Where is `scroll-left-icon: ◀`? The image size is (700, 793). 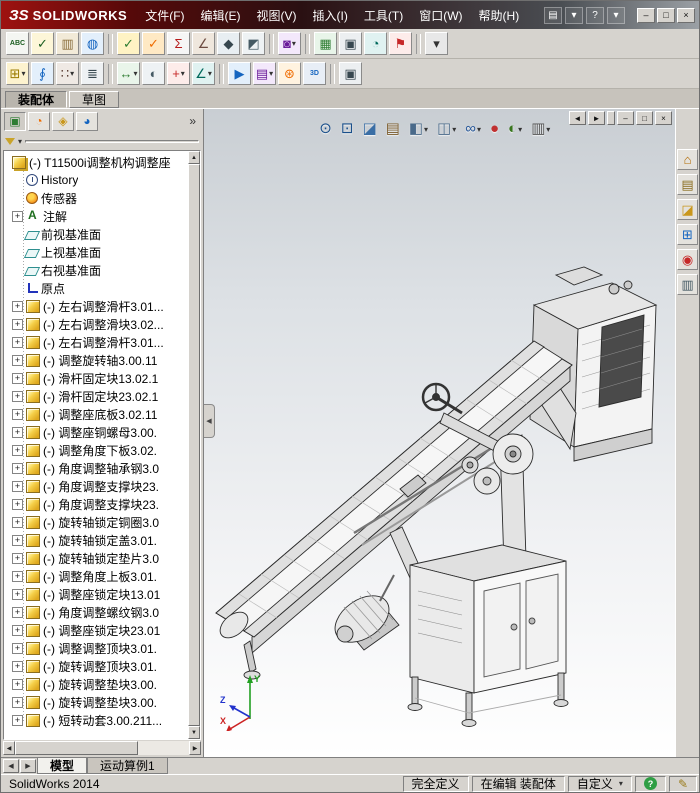
scroll-left-icon: ◀ is located at coordinates (9, 748).